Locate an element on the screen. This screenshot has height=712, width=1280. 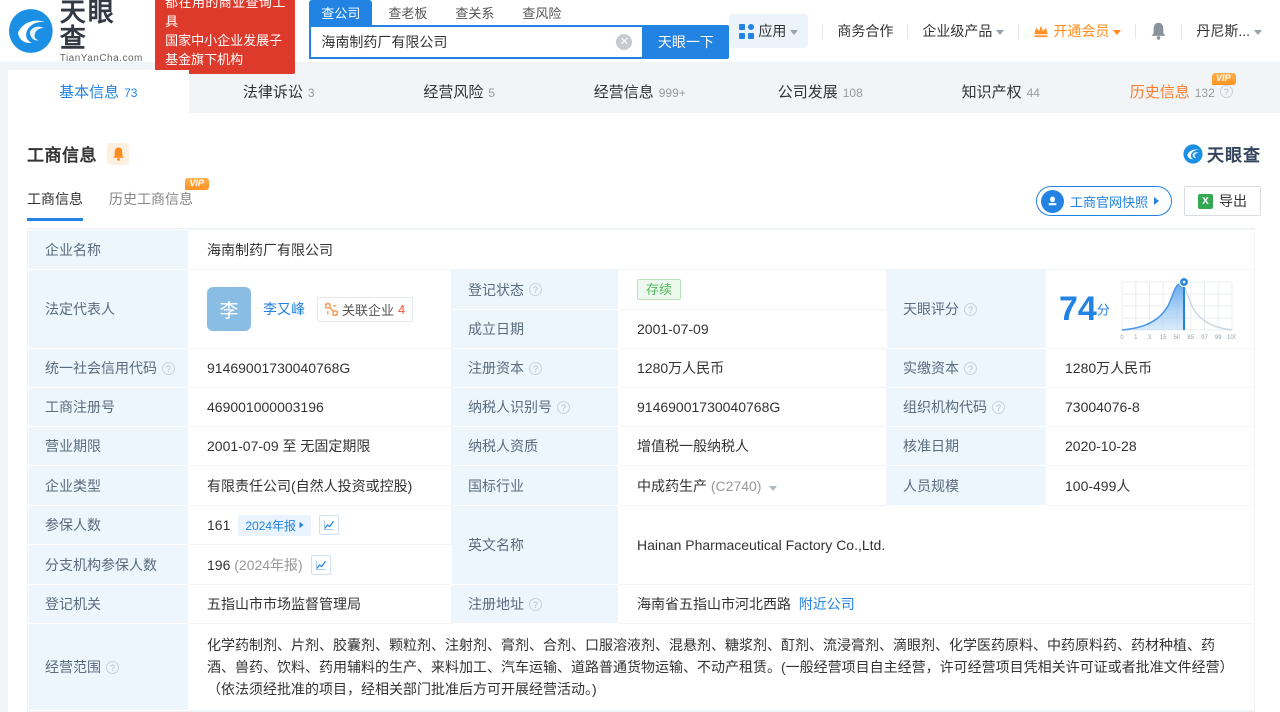
apps-grid-icon is located at coordinates (747, 31).